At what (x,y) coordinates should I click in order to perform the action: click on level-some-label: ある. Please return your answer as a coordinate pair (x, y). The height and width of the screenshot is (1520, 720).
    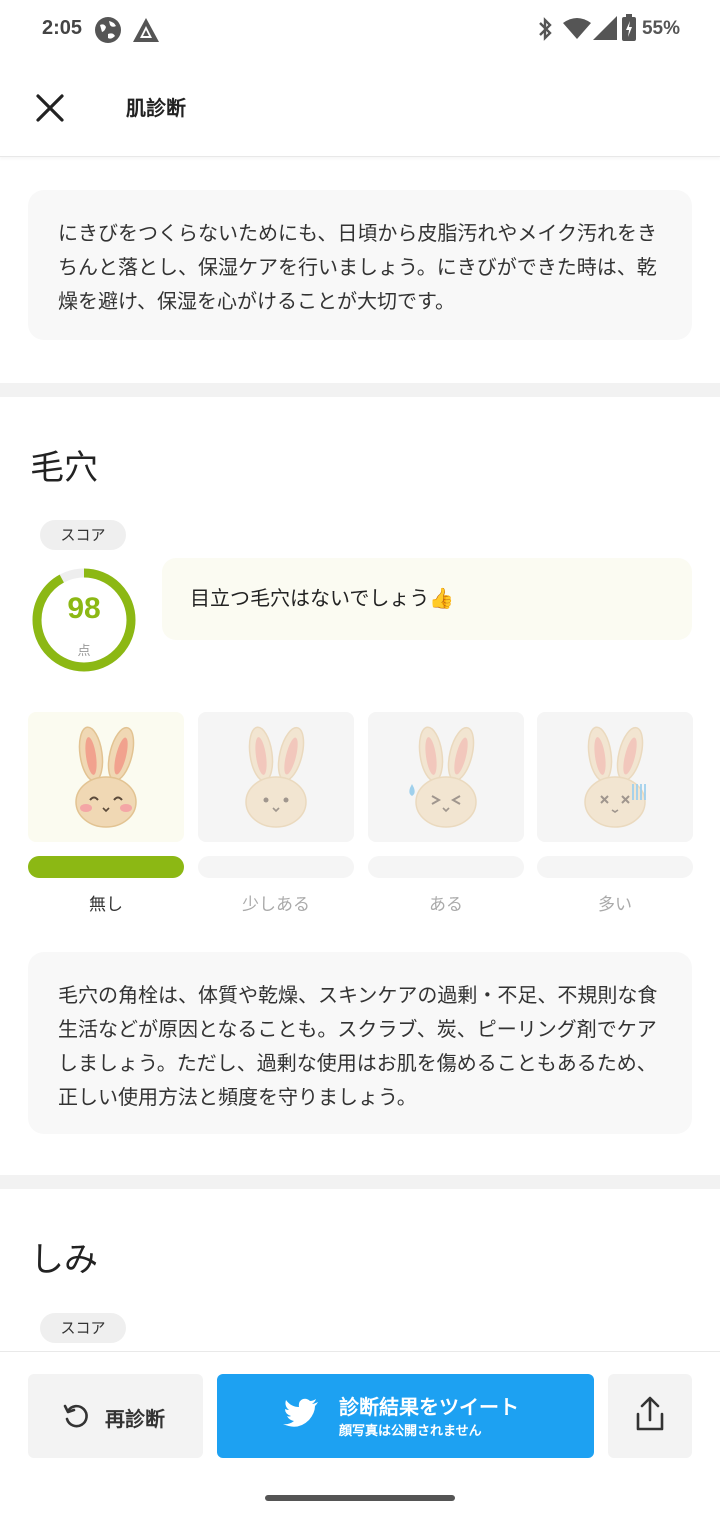
    Looking at the image, I should click on (446, 905).